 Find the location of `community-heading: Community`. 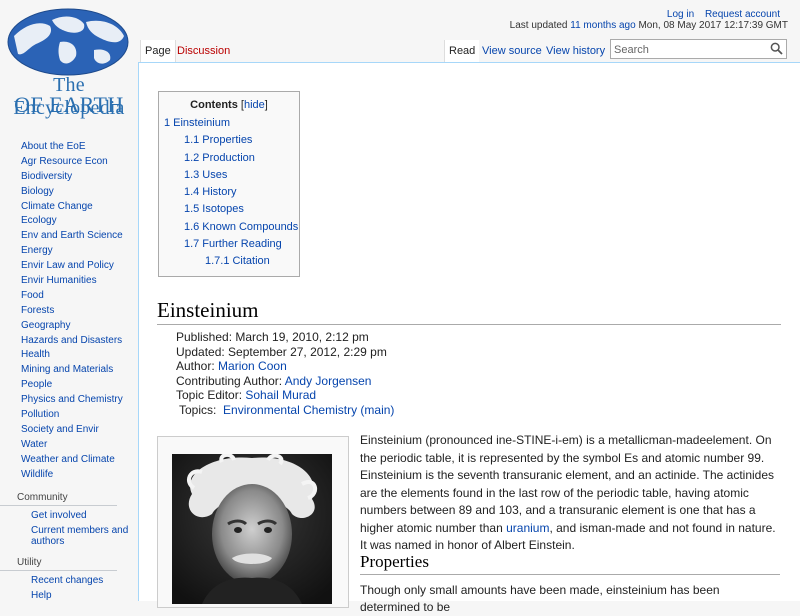

community-heading: Community is located at coordinates (58, 499).